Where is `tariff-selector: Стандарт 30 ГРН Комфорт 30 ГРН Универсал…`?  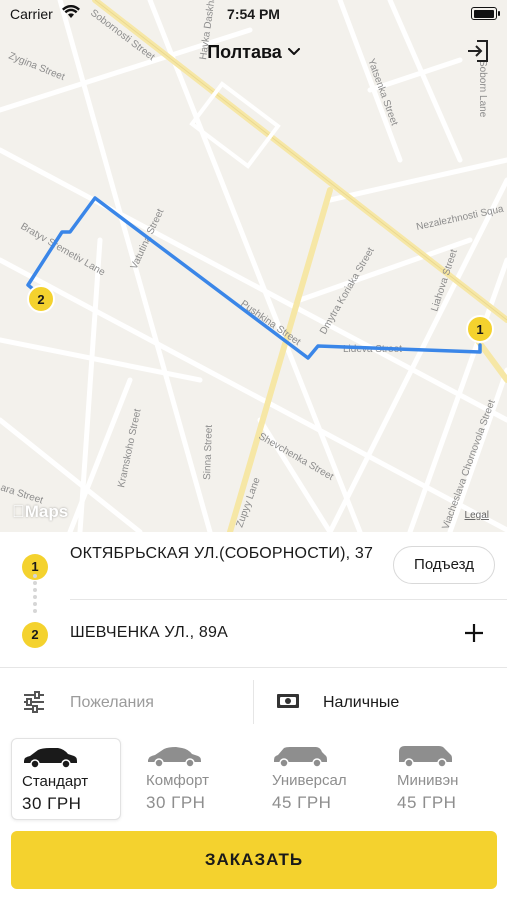 tariff-selector: Стандарт 30 ГРН Комфорт 30 ГРН Универсал… is located at coordinates (253, 780).